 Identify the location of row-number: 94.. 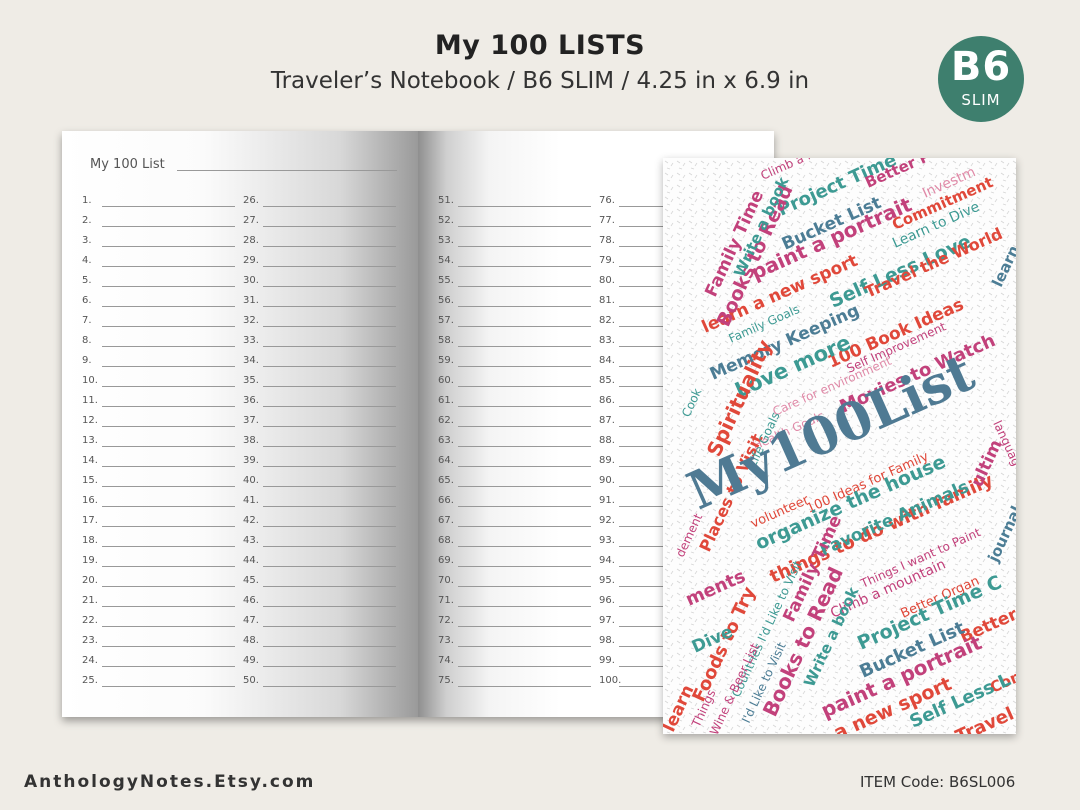
(607, 560).